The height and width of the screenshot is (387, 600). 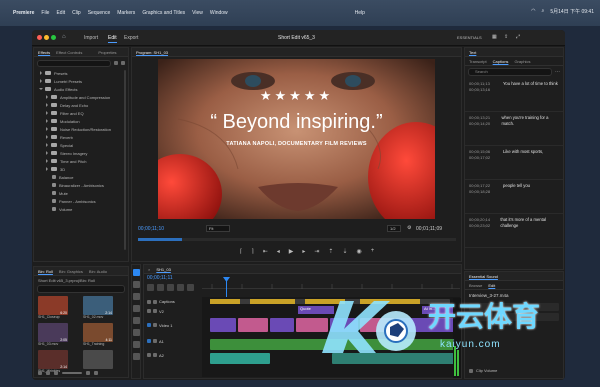 What do you see at coordinates (81, 137) in the screenshot?
I see `effects-tree-item: Reverb` at bounding box center [81, 137].